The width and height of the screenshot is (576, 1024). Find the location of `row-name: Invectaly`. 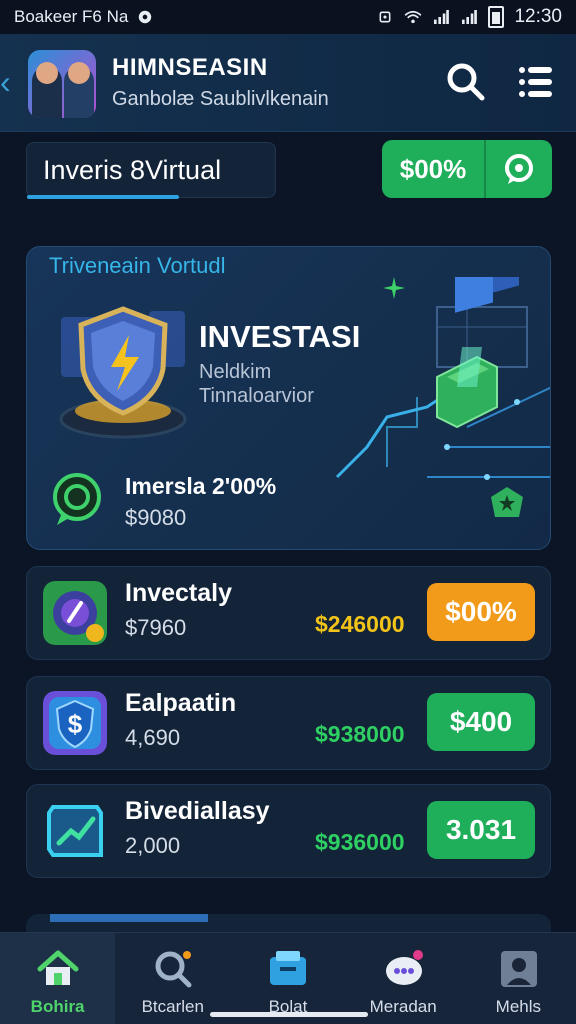

row-name: Invectaly is located at coordinates (179, 593).